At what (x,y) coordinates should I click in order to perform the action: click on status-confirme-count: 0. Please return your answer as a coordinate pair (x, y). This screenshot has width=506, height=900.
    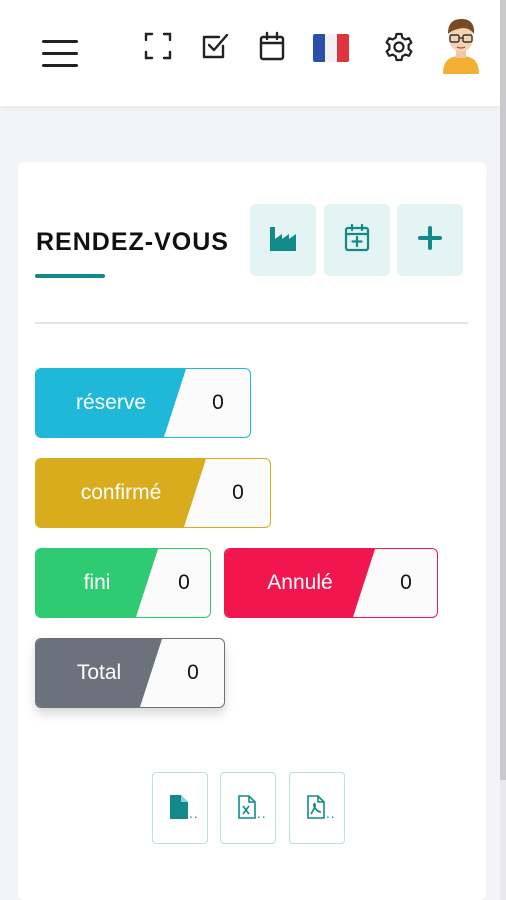
    Looking at the image, I should click on (238, 492).